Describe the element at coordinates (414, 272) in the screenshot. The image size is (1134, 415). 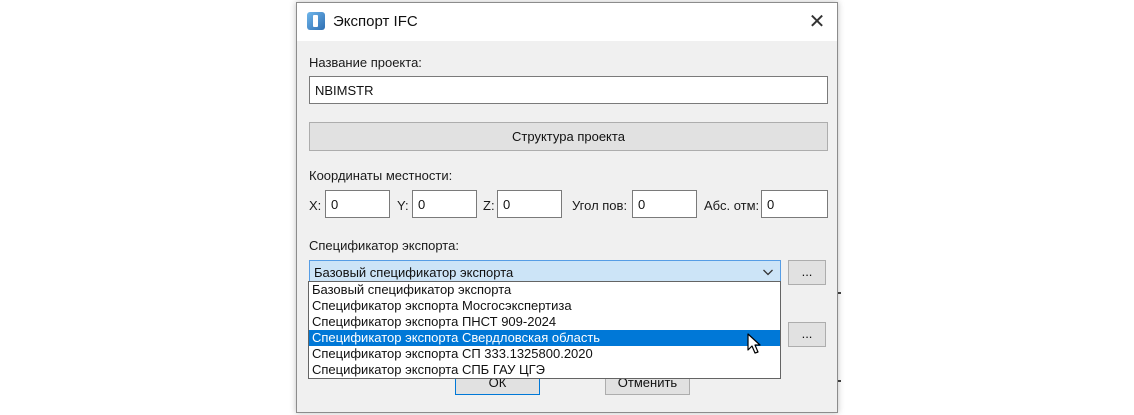
I see `export-specifier-selected-value: Базовый спецификатор экспорта` at that location.